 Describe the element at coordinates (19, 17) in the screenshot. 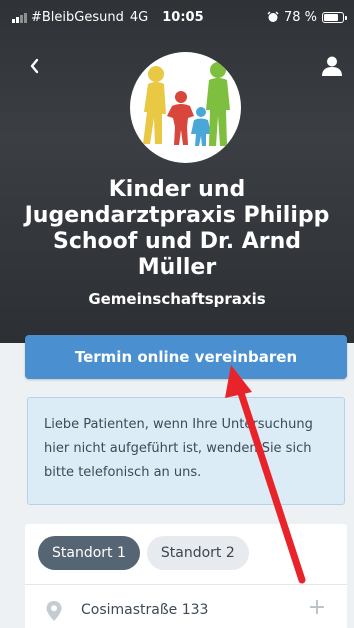

I see `signal-strength-icon` at that location.